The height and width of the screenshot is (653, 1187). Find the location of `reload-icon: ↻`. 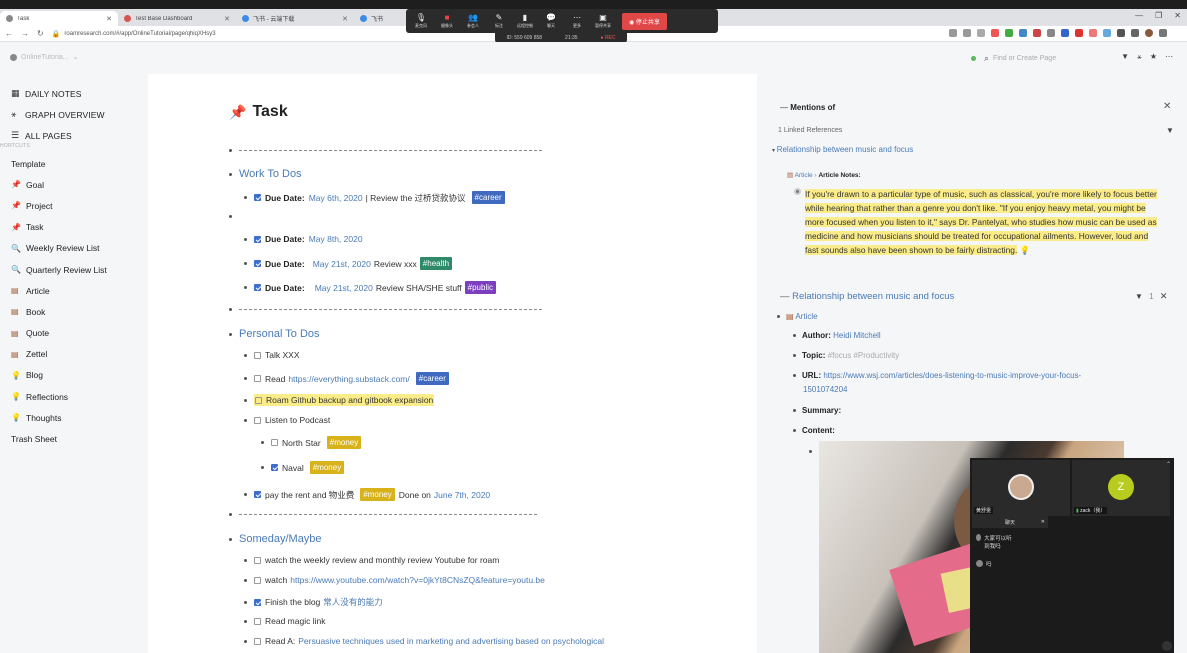

reload-icon: ↻ is located at coordinates (40, 33).